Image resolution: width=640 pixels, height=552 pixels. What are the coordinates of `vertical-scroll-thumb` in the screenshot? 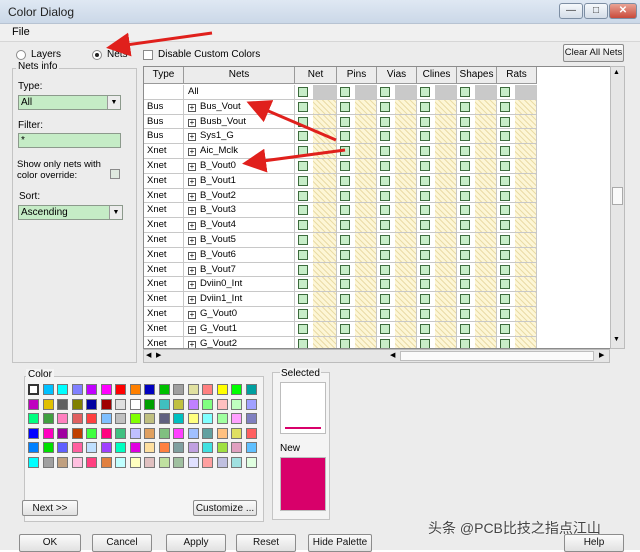 It's located at (617, 196).